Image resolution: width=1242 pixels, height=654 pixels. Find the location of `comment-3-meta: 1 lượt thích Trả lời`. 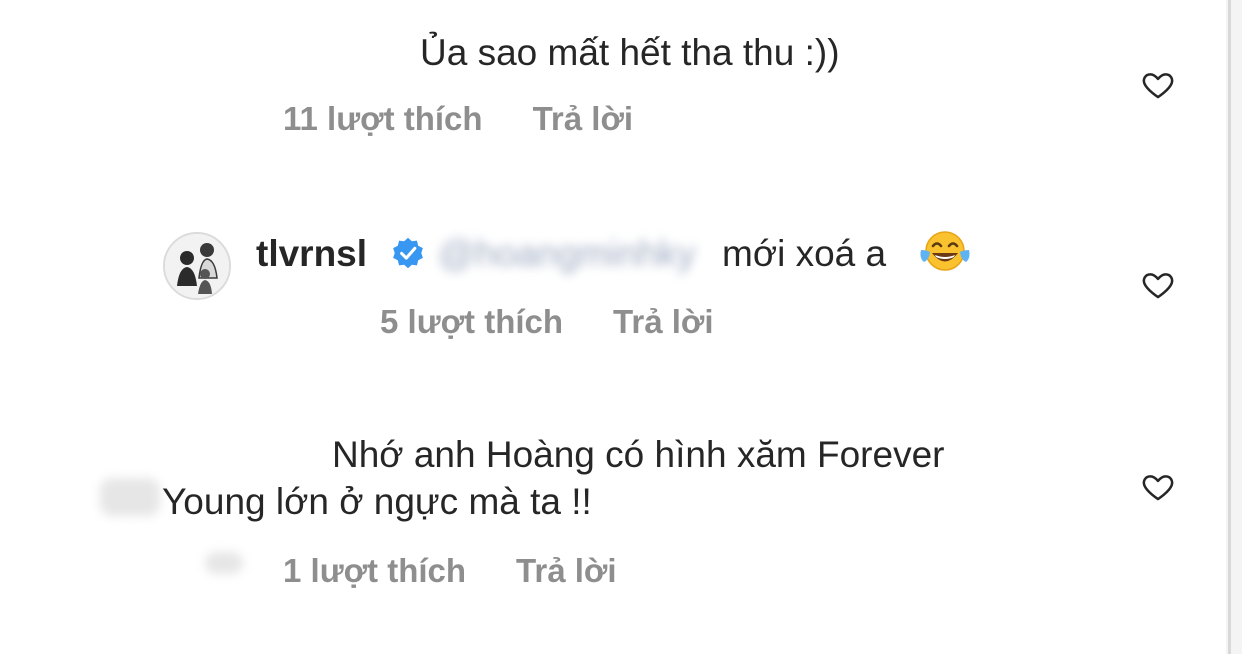

comment-3-meta: 1 lượt thích Trả lời is located at coordinates (450, 571).